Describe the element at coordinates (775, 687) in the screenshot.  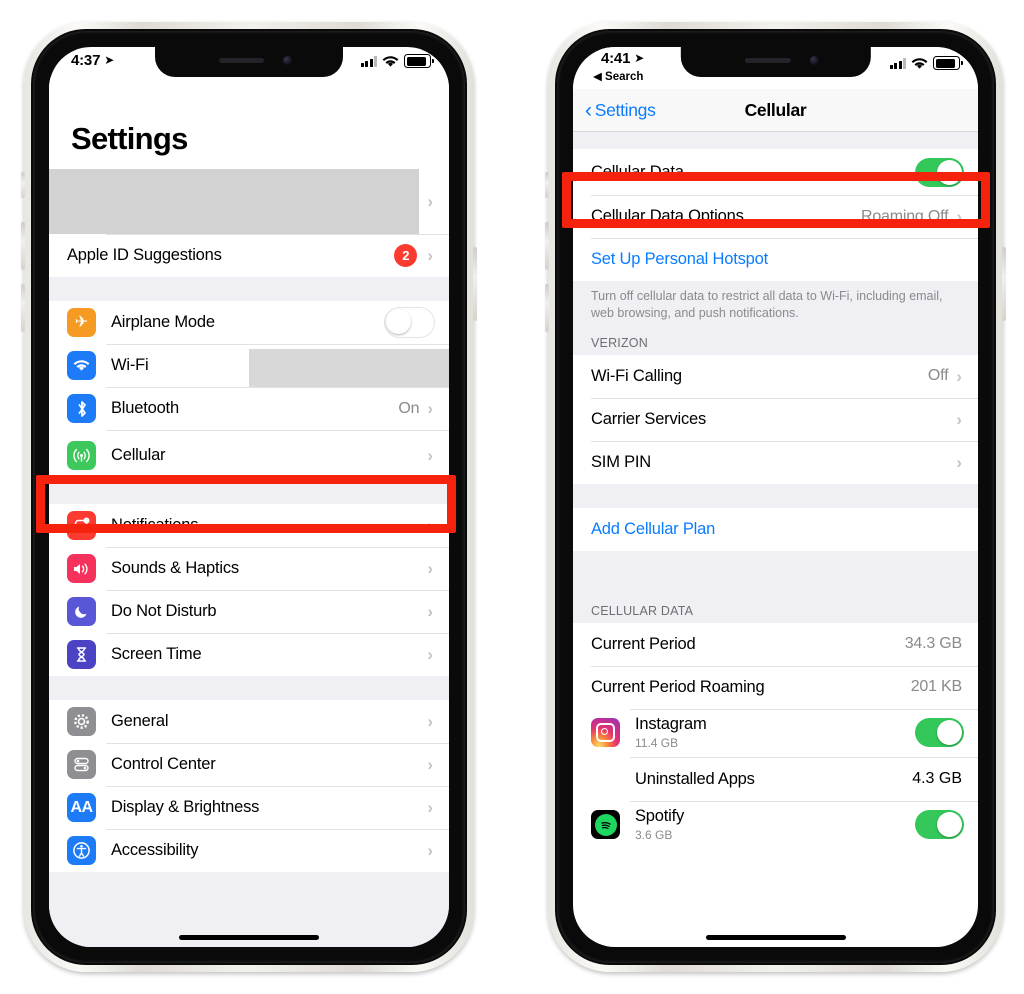
I see `current-period-roaming-row: Current Period Roaming 201 KB` at that location.